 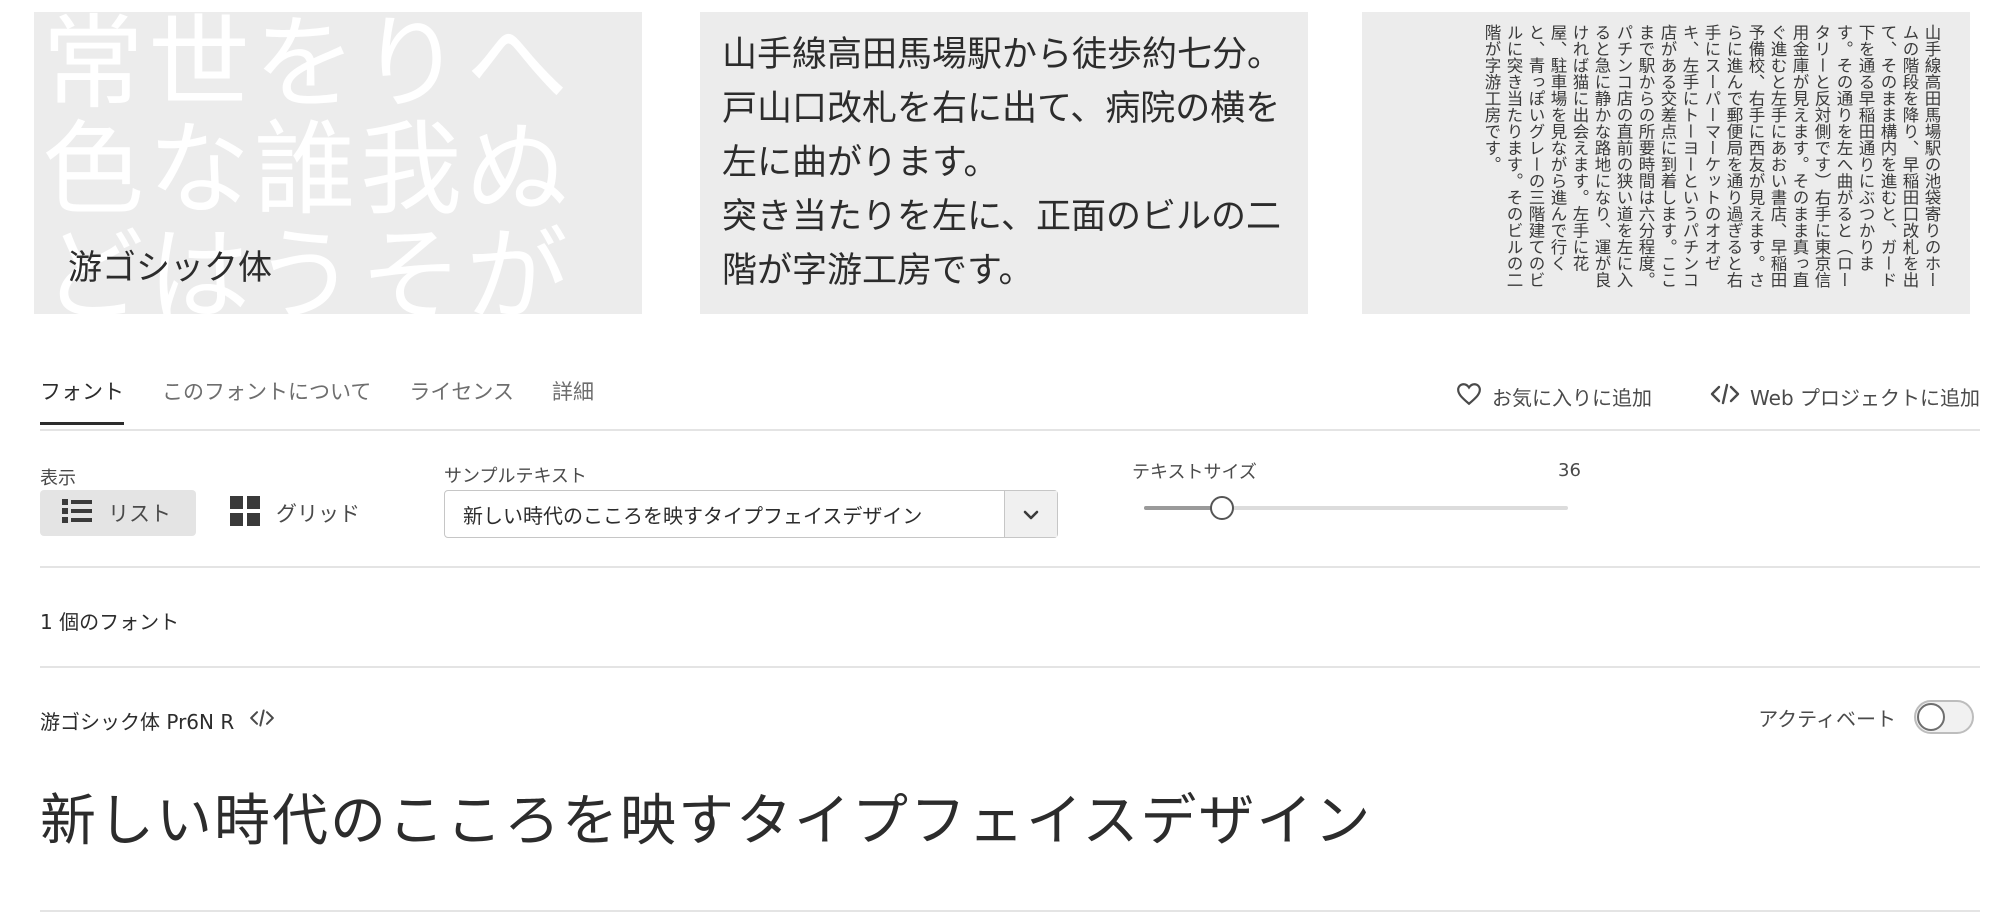 What do you see at coordinates (1001, 244) in the screenshot?
I see `horizontal-sample-line-2: 突き当たりを左に、正面のビルの二階が字游工房です。` at bounding box center [1001, 244].